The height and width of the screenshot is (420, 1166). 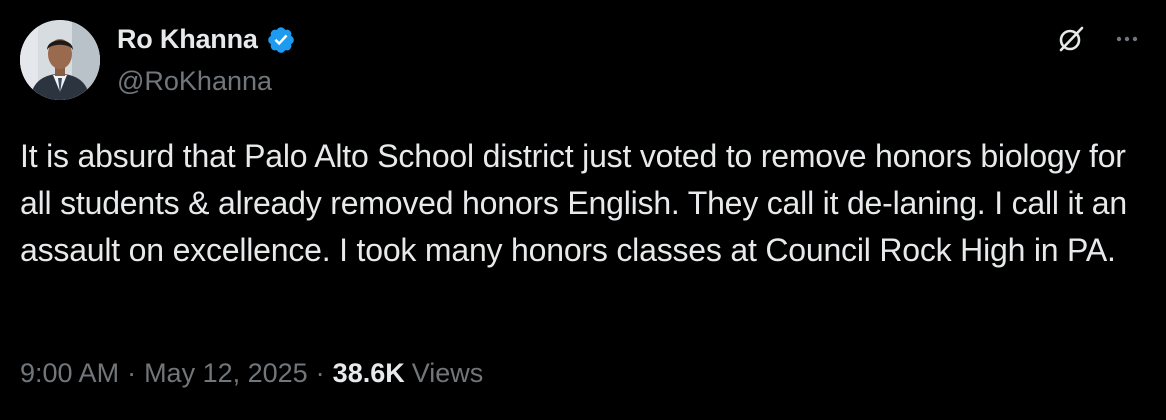 I want to click on author-handle: @RoKhanna, so click(x=194, y=81).